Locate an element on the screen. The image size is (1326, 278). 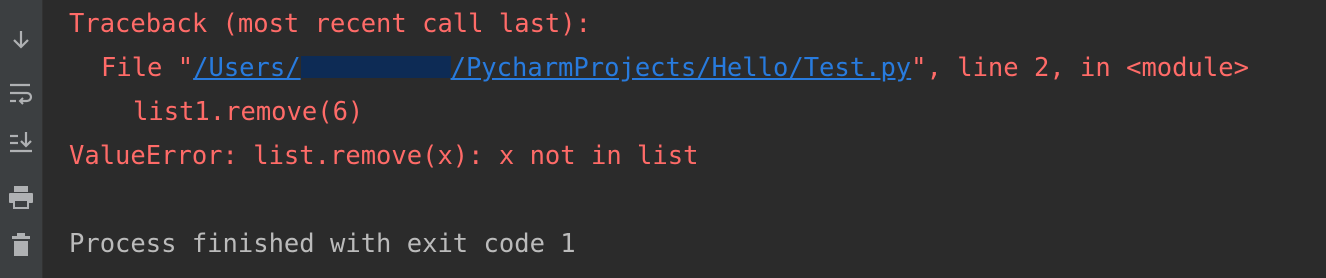
scroll-down-button is located at coordinates (21, 142).